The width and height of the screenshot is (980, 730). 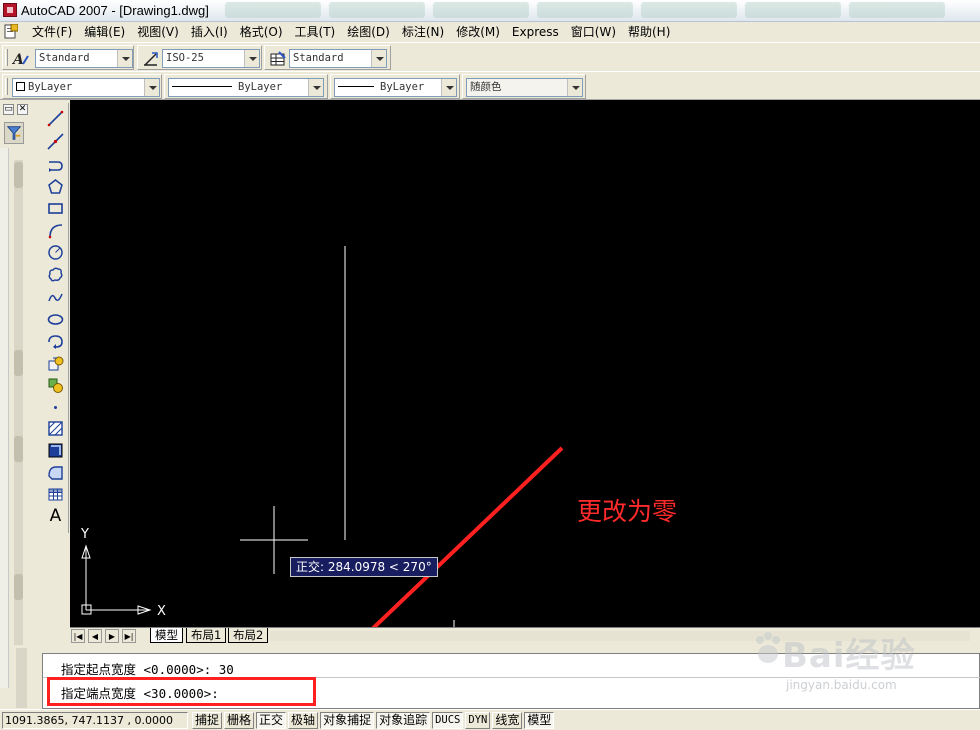 I want to click on ellipse-arc-icon, so click(x=55, y=341).